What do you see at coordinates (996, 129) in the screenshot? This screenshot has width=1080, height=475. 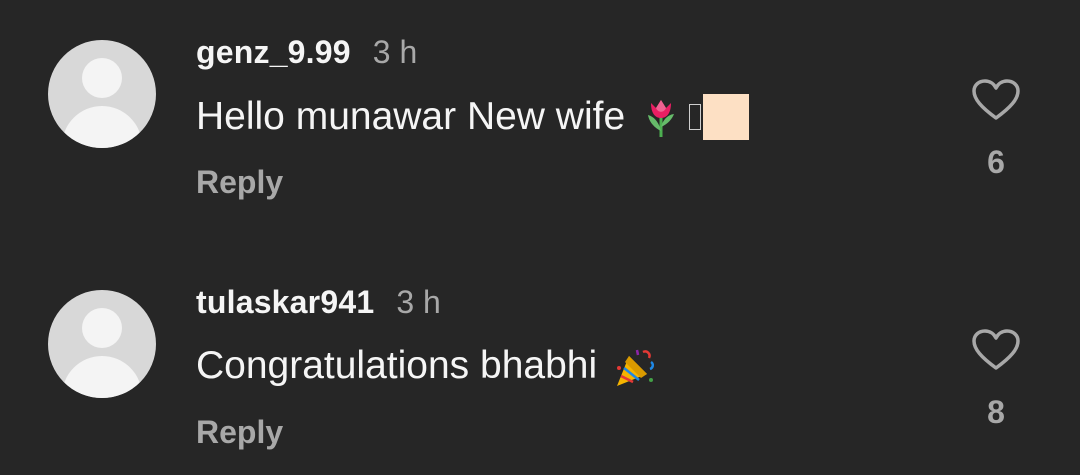 I see `like-control: 6` at bounding box center [996, 129].